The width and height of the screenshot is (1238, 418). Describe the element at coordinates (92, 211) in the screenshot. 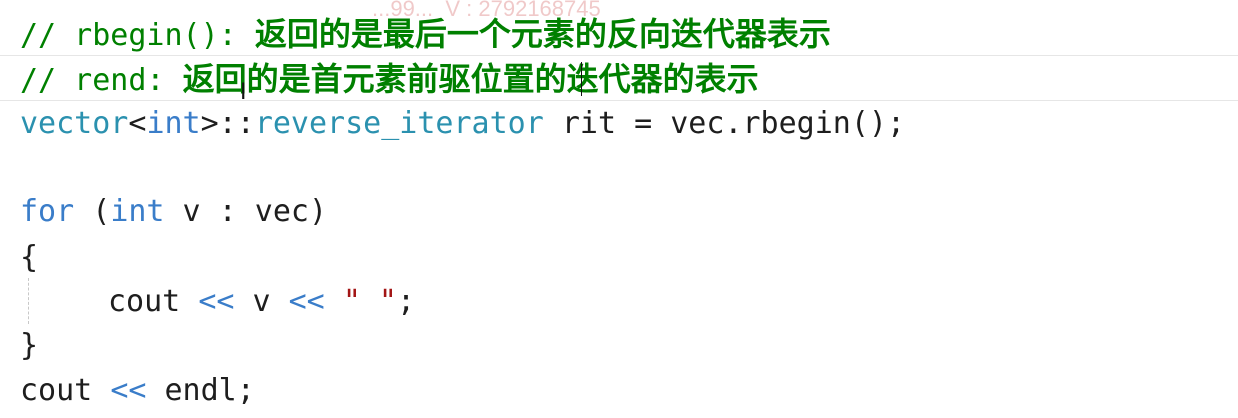

I see `paren-open: (` at that location.